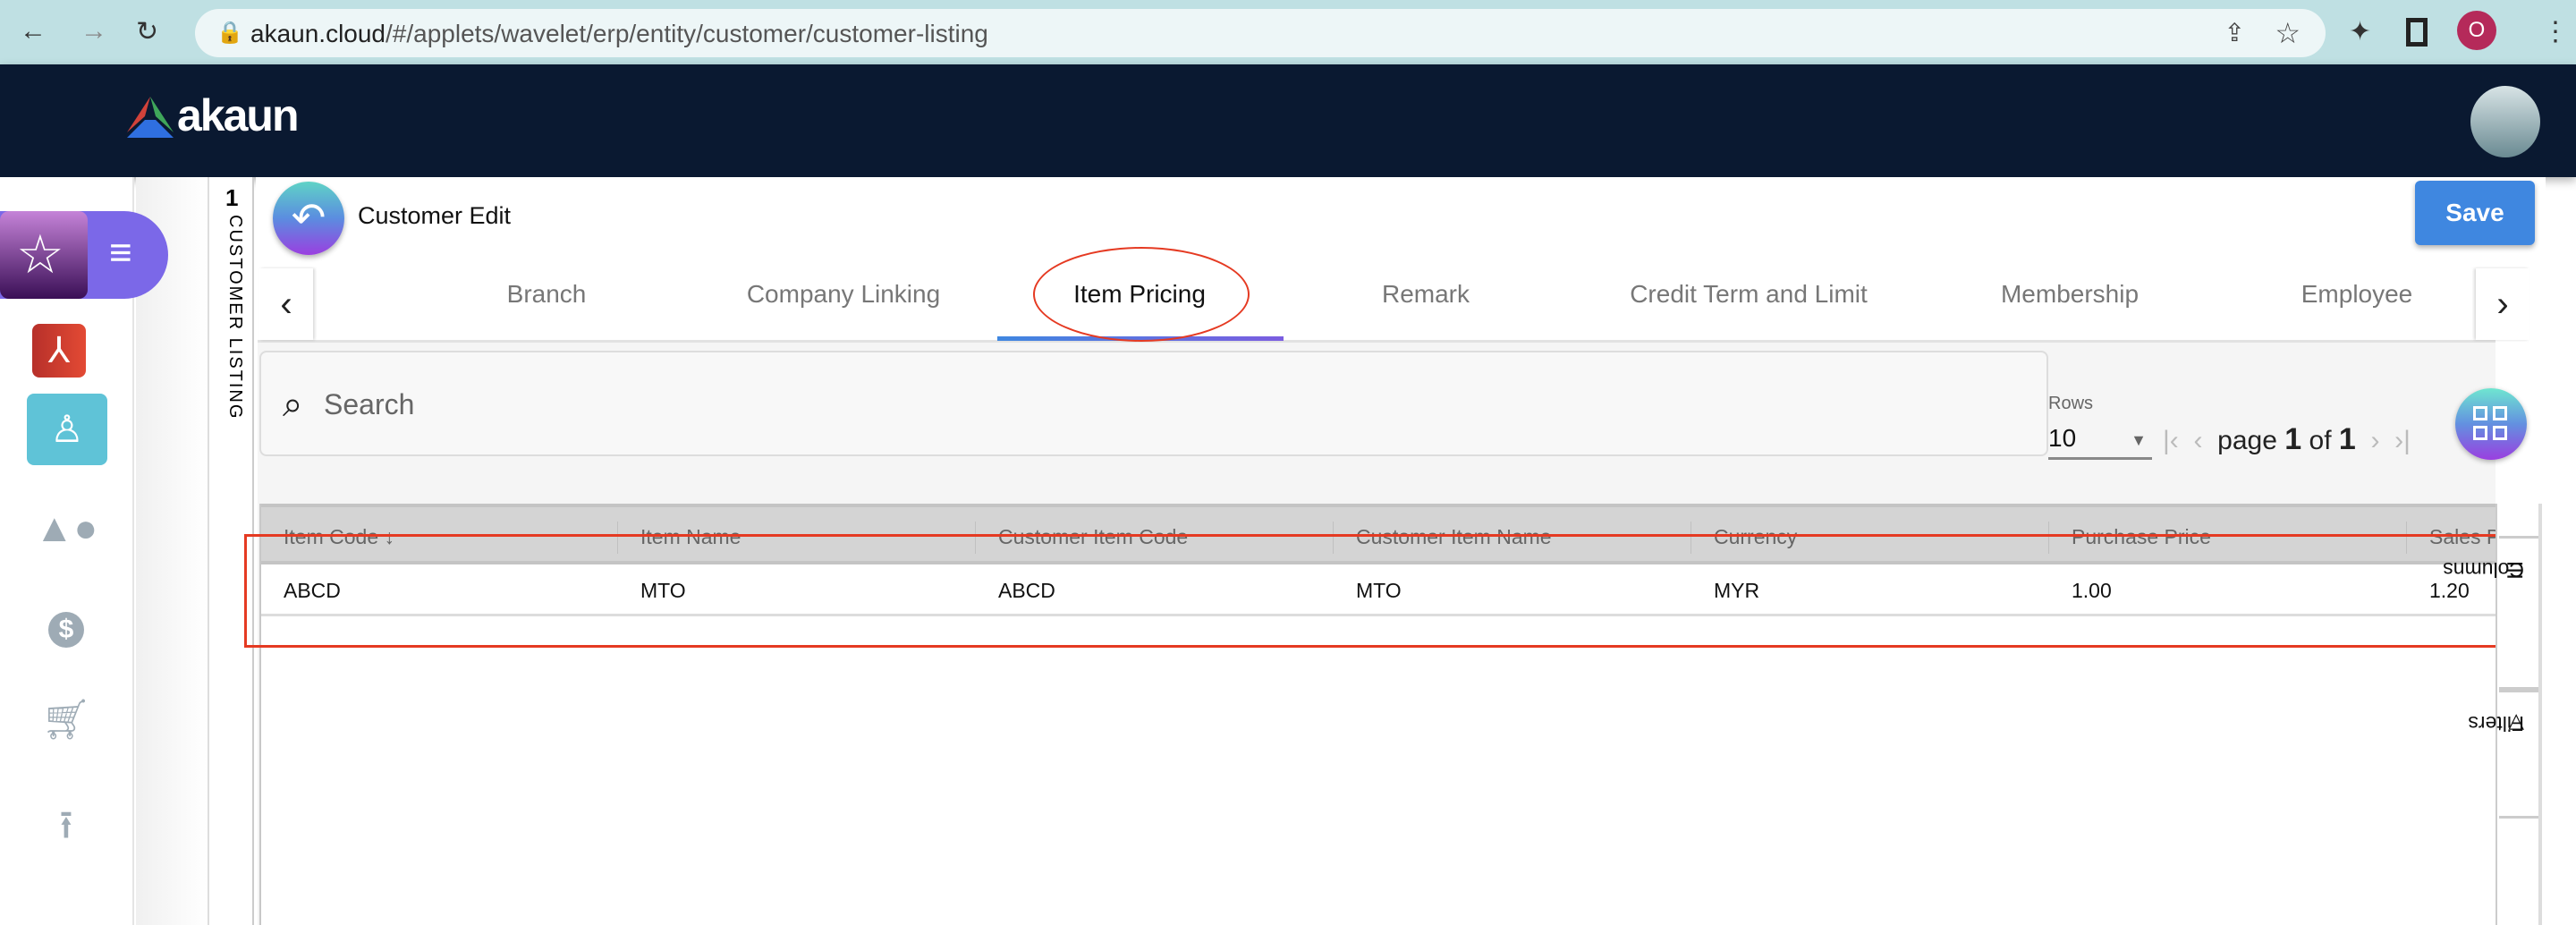 The width and height of the screenshot is (2576, 925). I want to click on sidebar-item-customers: ♙, so click(67, 429).